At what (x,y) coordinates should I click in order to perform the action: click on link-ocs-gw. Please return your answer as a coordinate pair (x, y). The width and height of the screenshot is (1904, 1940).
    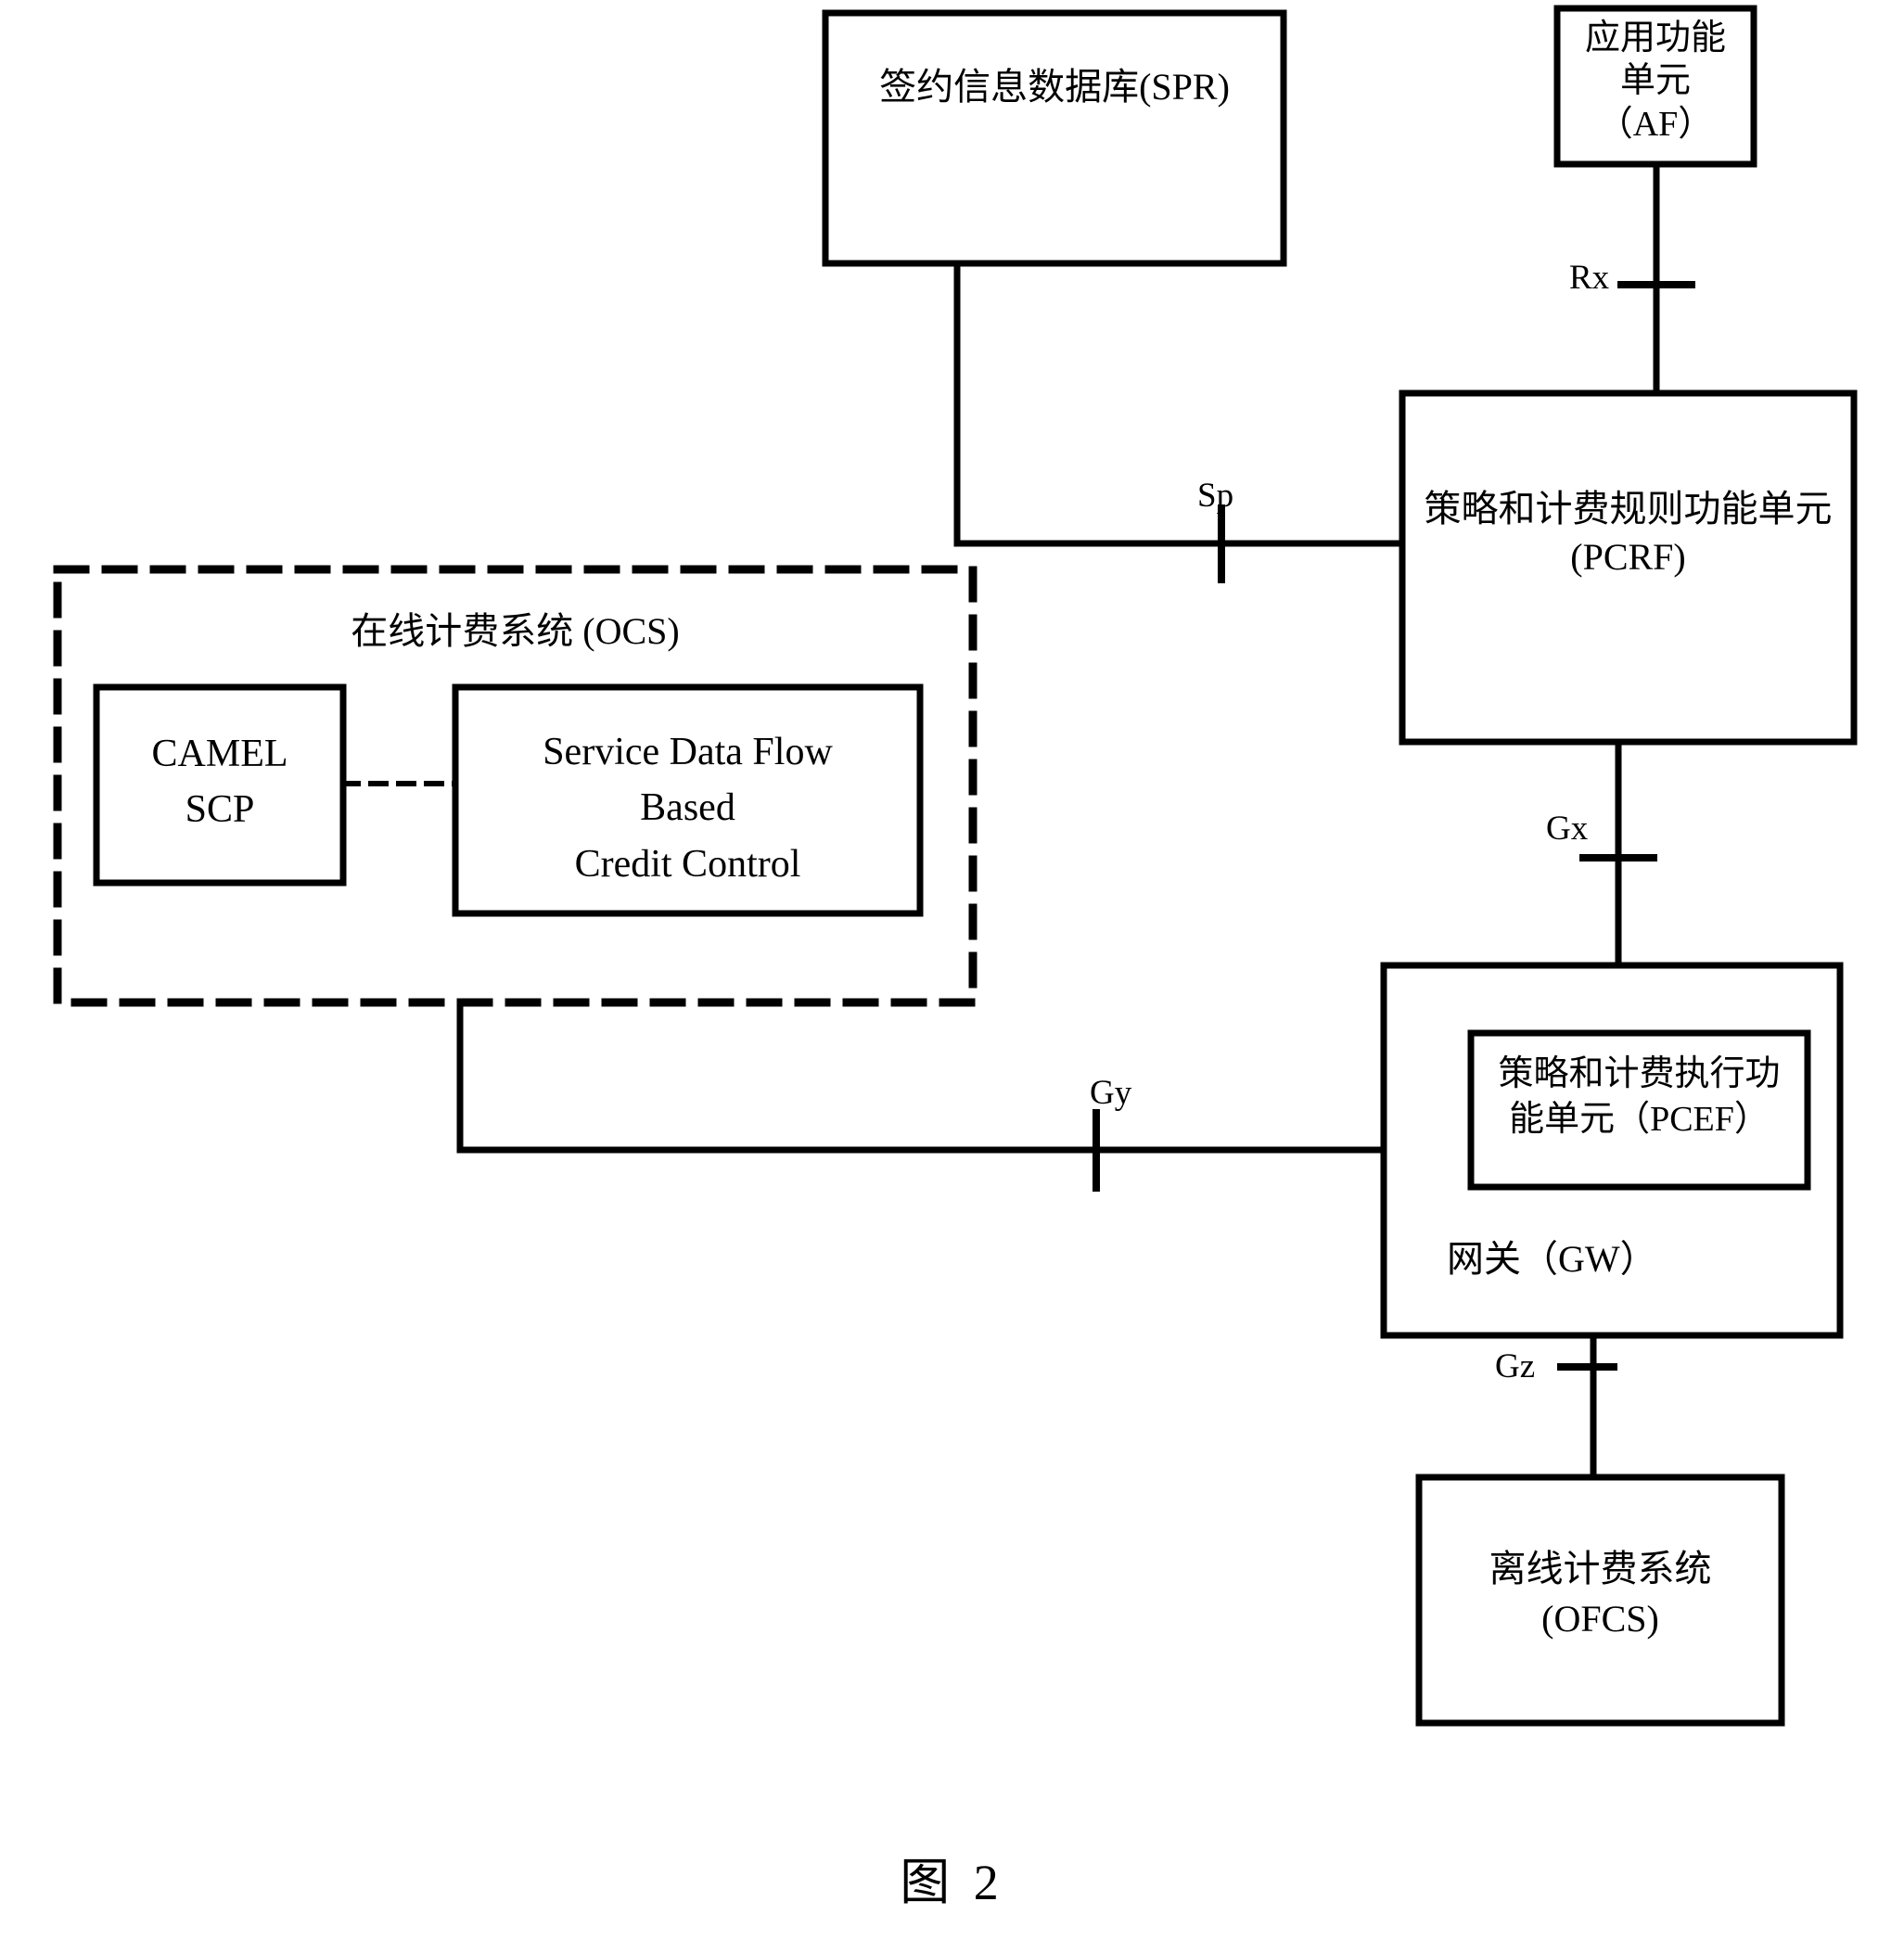
    Looking at the image, I should click on (921, 1076).